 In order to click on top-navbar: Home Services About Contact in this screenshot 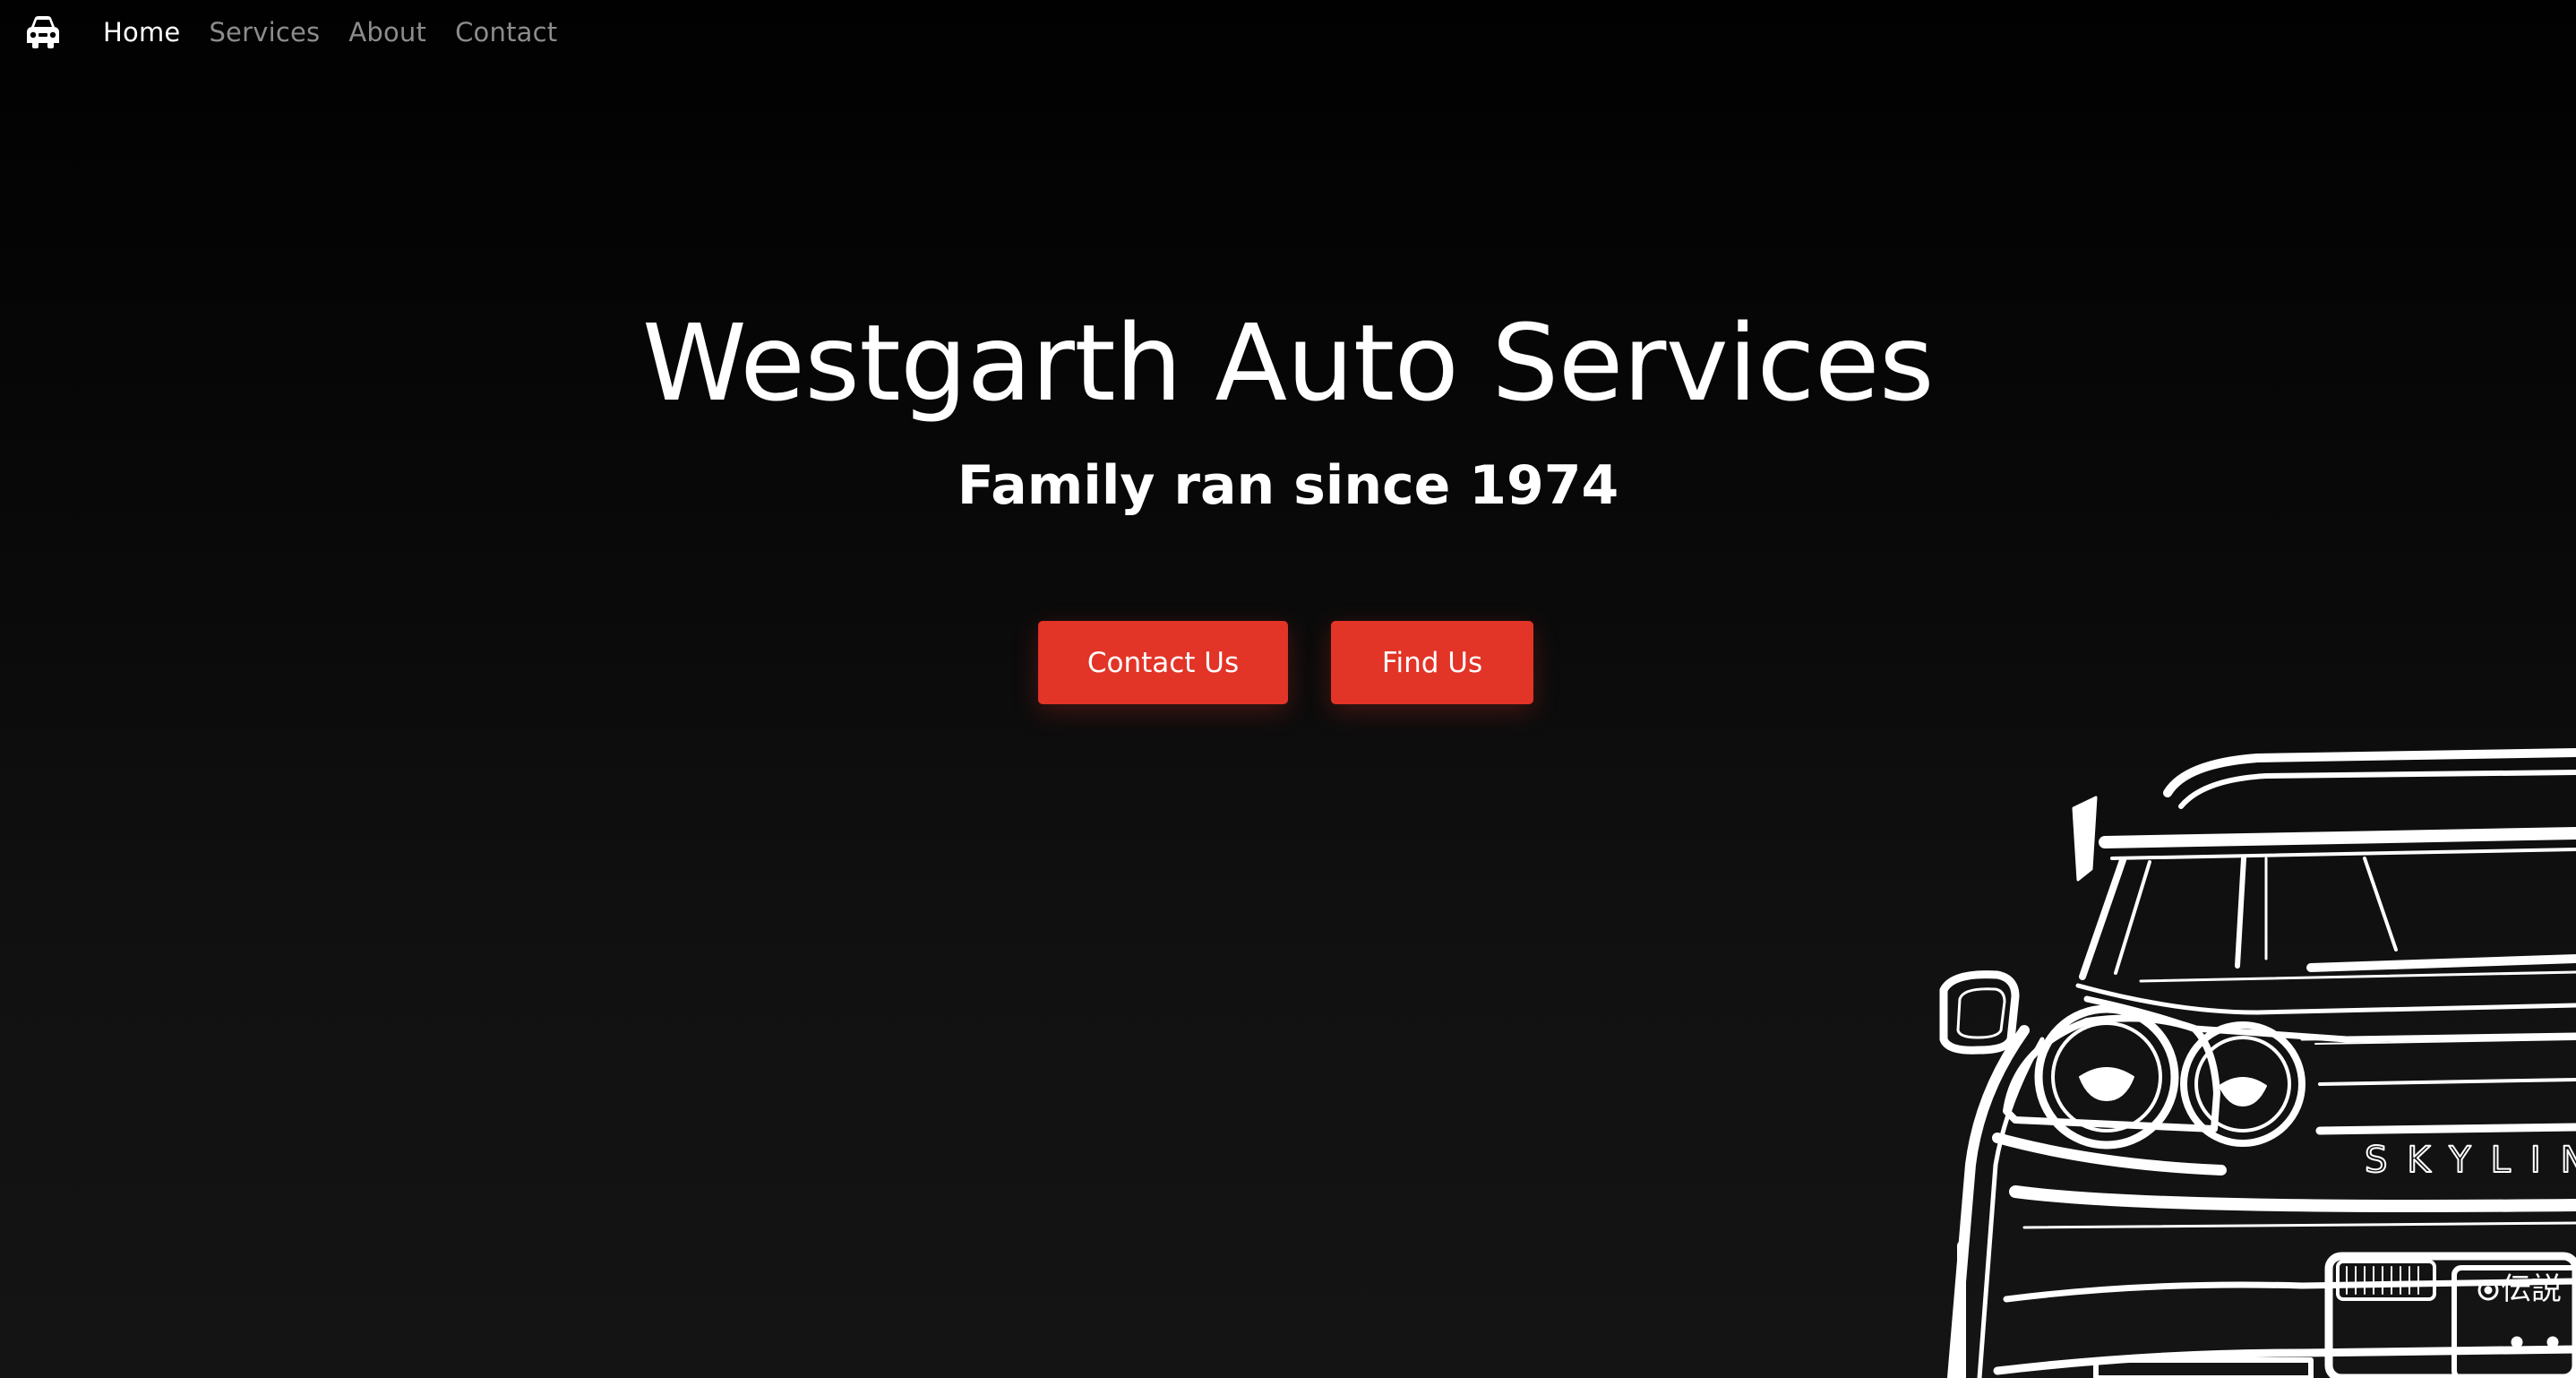, I will do `click(1288, 33)`.